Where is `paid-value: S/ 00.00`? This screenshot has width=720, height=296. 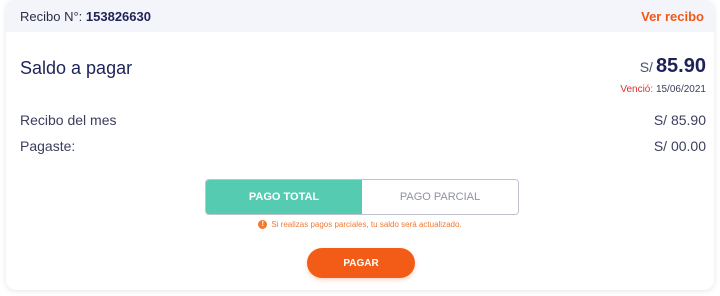
paid-value: S/ 00.00 is located at coordinates (679, 146).